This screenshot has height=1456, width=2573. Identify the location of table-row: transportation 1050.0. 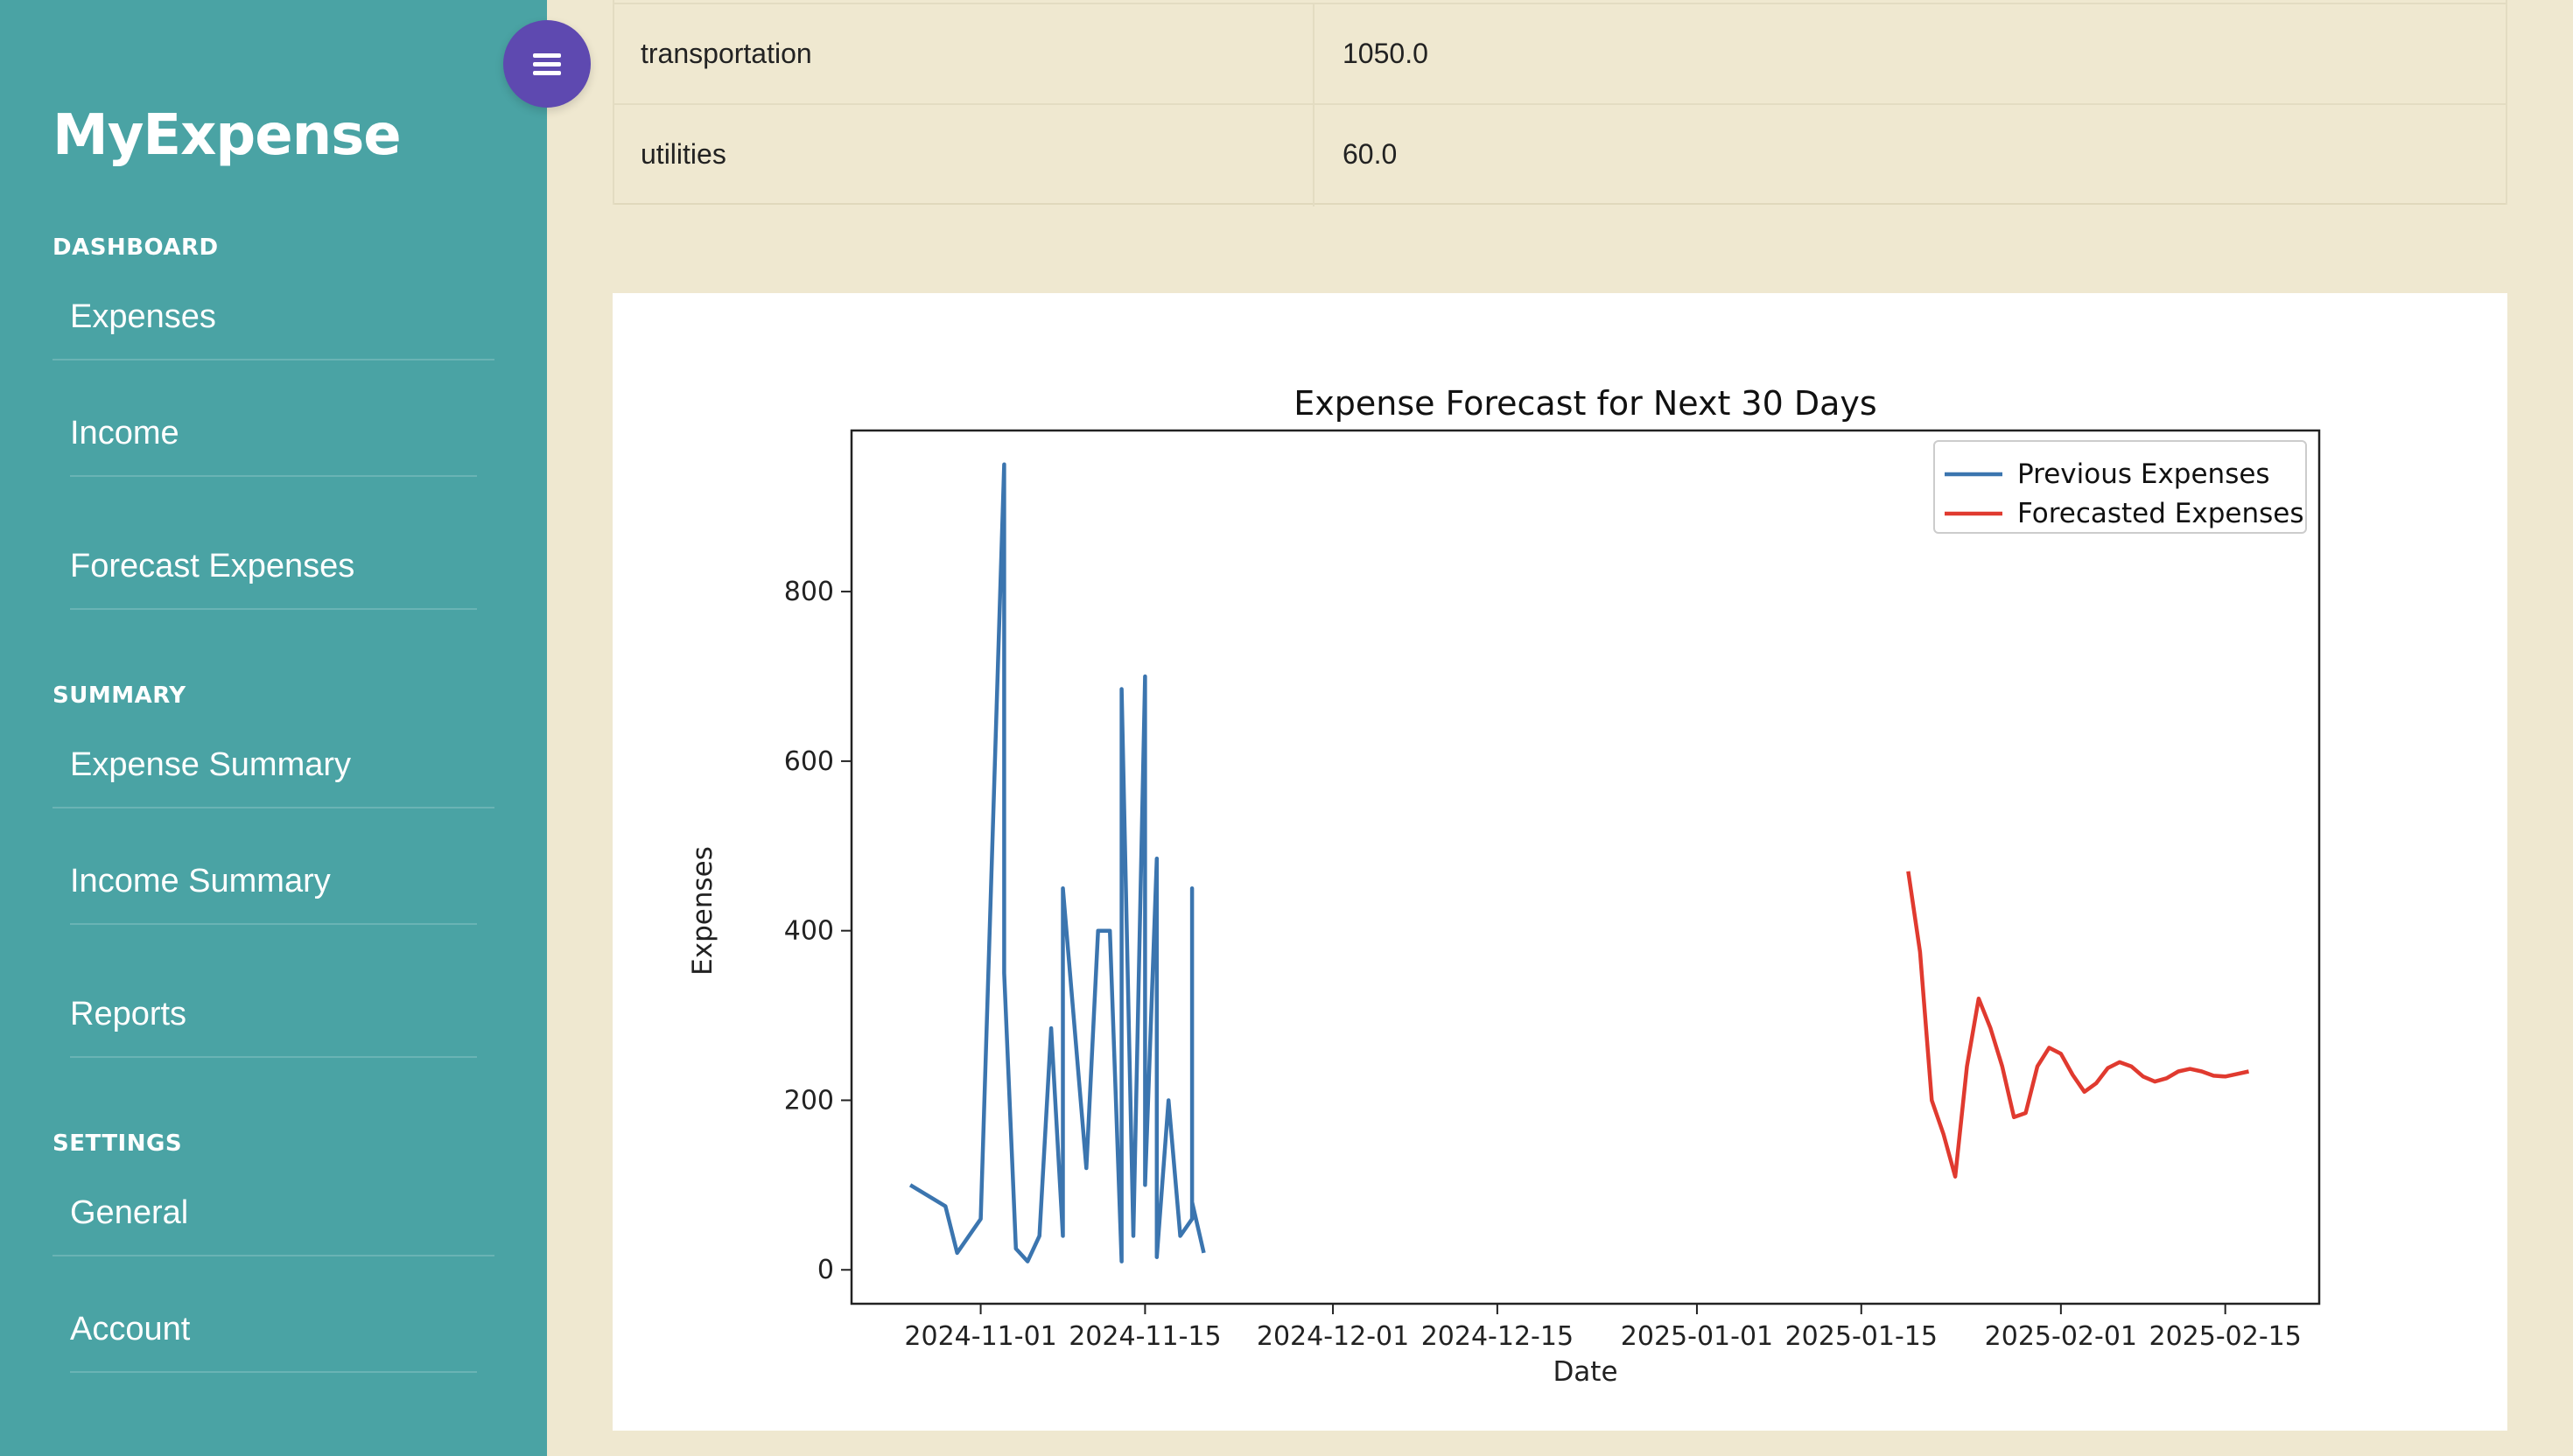
(1560, 54).